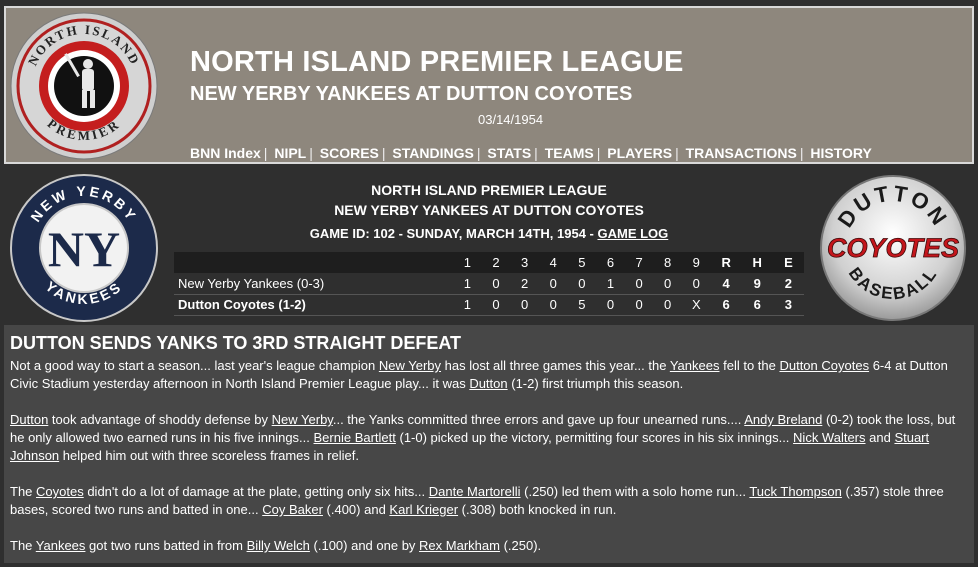 The width and height of the screenshot is (978, 567). Describe the element at coordinates (166, 545) in the screenshot. I see `article-text: got two runs batted in from` at that location.